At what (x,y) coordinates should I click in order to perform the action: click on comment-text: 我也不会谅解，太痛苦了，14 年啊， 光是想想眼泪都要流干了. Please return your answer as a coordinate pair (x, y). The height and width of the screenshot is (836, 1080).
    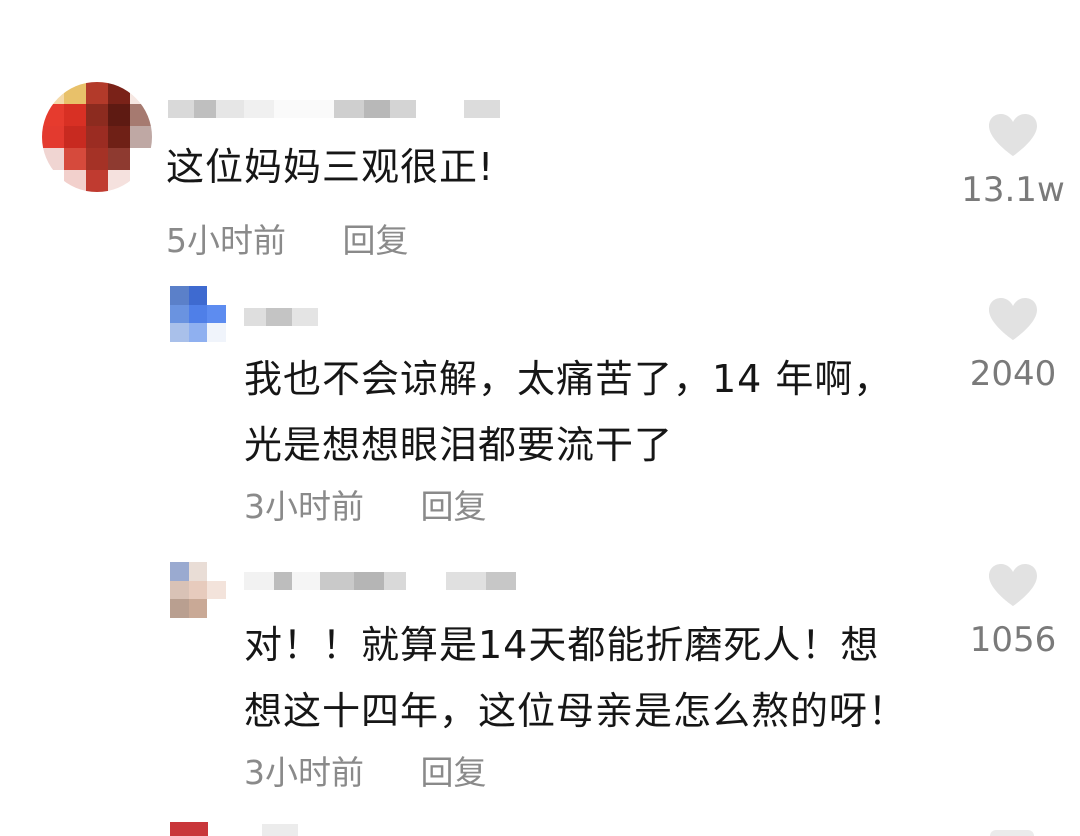
    Looking at the image, I should click on (568, 412).